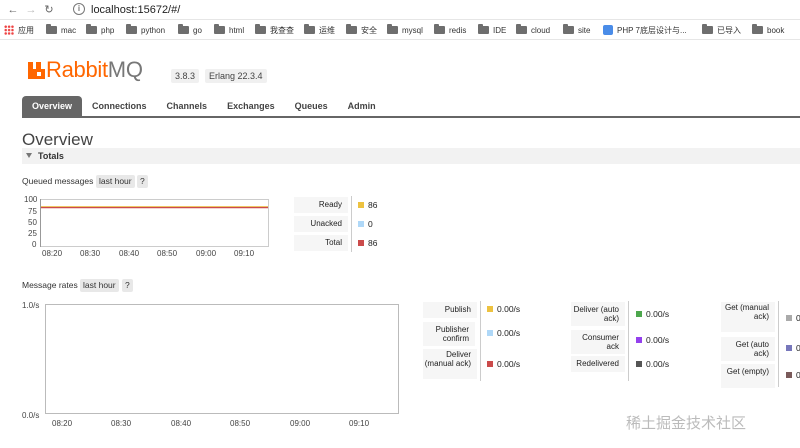 Image resolution: width=800 pixels, height=448 pixels. Describe the element at coordinates (206, 253) in the screenshot. I see `queued-x-tick: 09:00` at that location.